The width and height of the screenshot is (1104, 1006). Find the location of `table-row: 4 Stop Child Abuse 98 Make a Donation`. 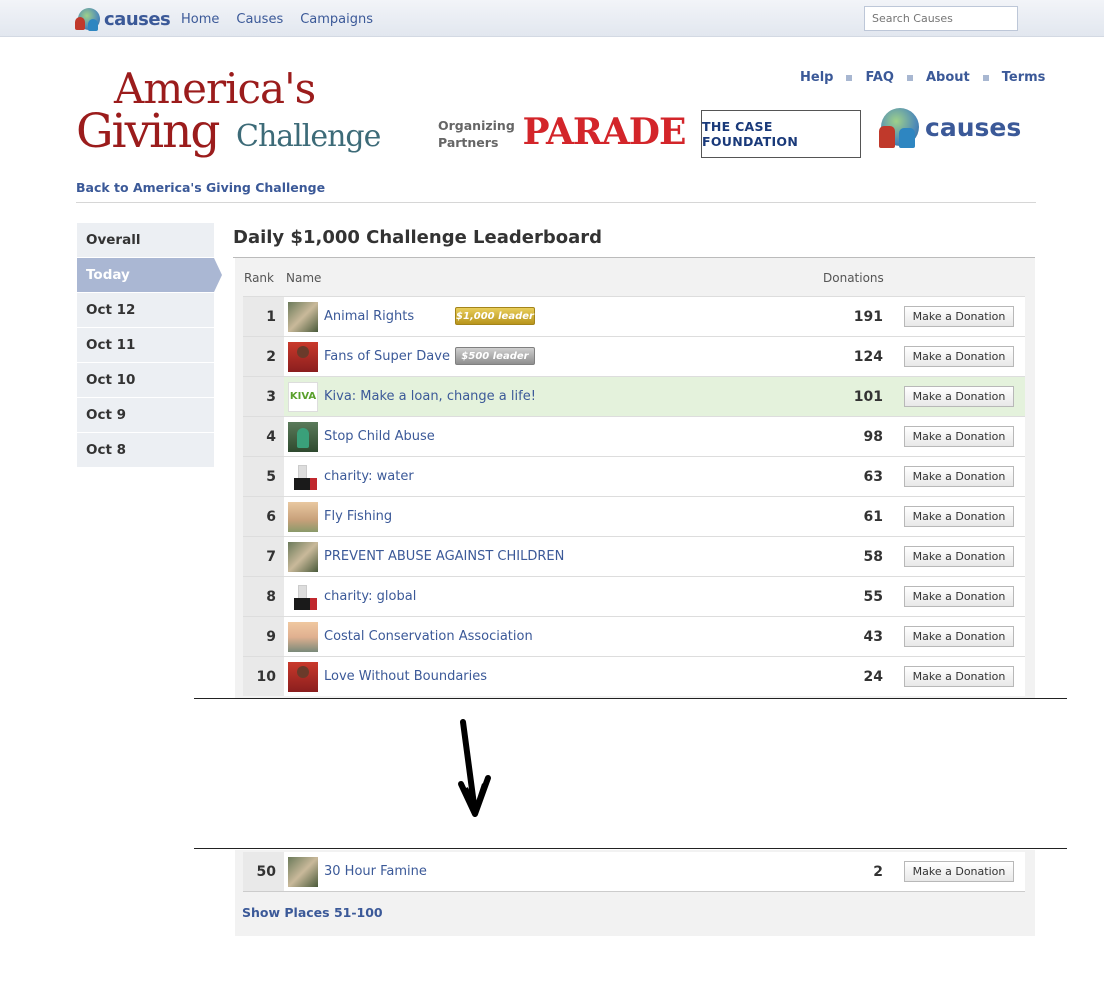

table-row: 4 Stop Child Abuse 98 Make a Donation is located at coordinates (634, 436).